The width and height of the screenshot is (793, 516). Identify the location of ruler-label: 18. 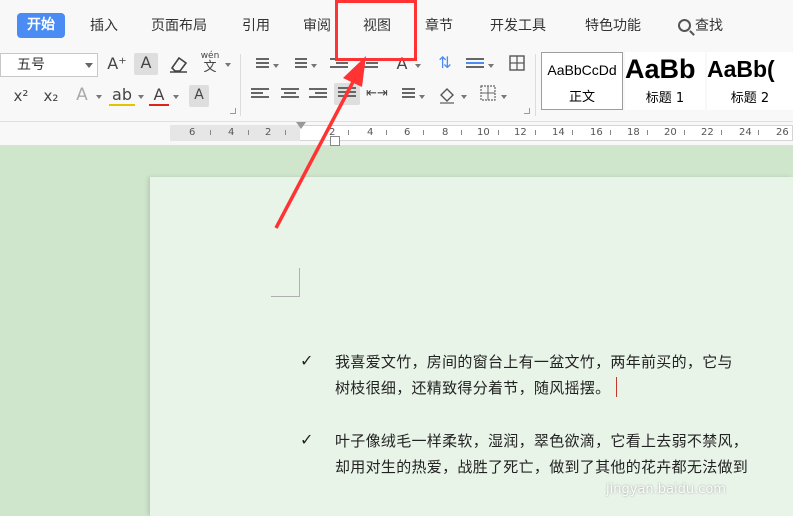
(633, 132).